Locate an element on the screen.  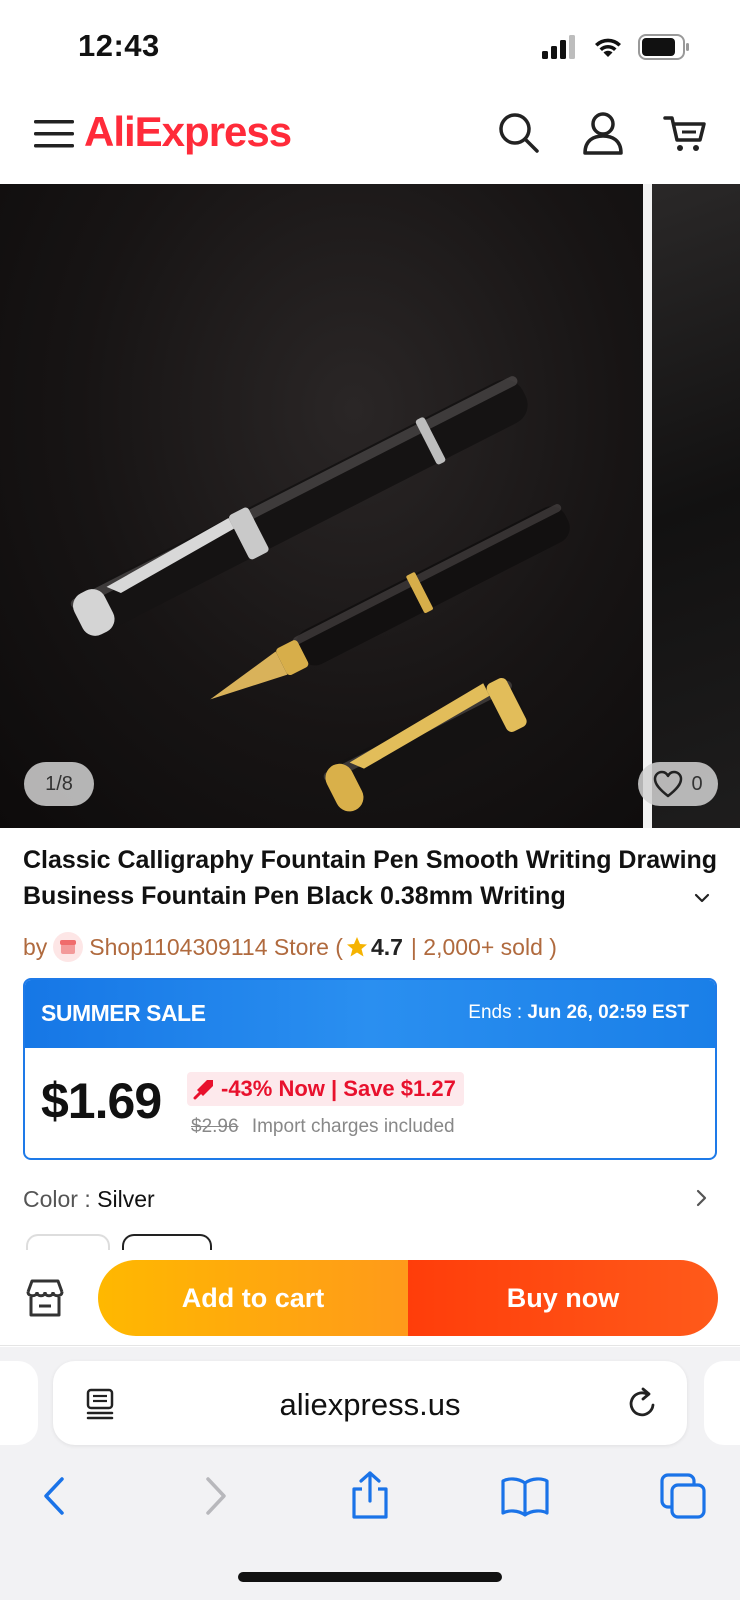
discount-badge: -43% Now | Save $1.27 is located at coordinates (325, 1089).